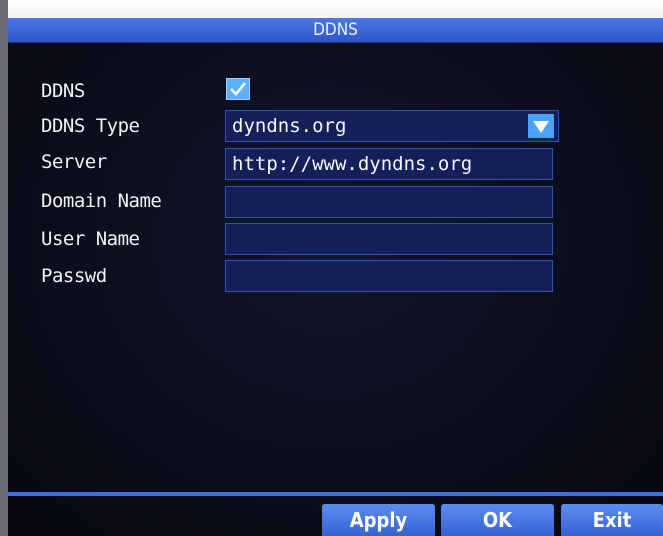 The width and height of the screenshot is (663, 536). Describe the element at coordinates (90, 239) in the screenshot. I see `user-name-label: User Name` at that location.